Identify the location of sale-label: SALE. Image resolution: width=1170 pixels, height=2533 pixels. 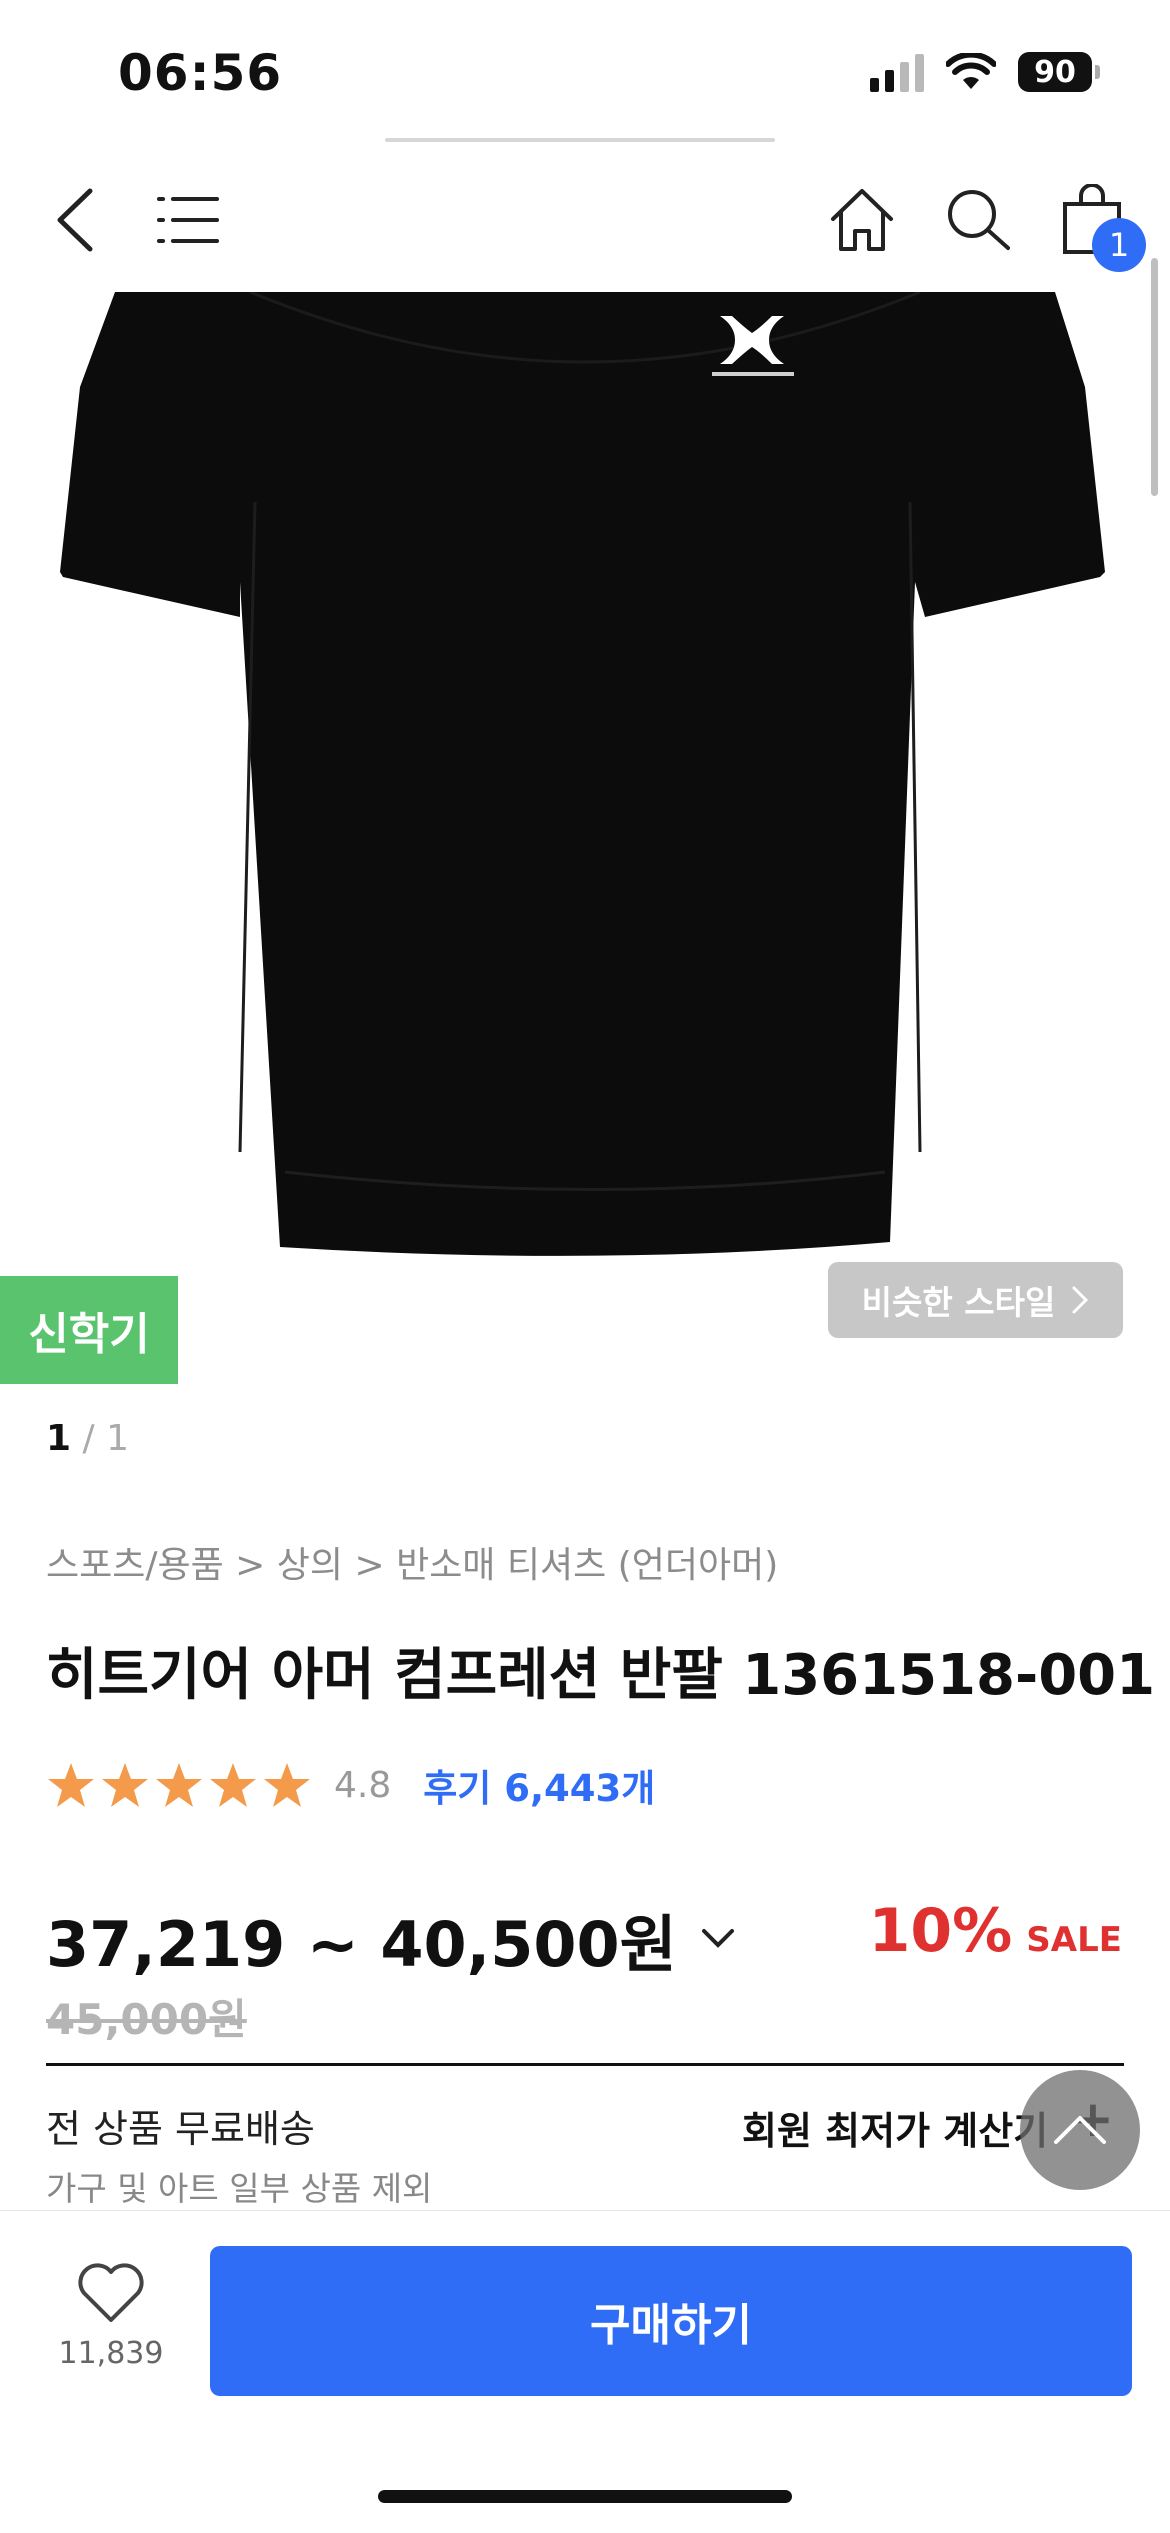
(1074, 1940).